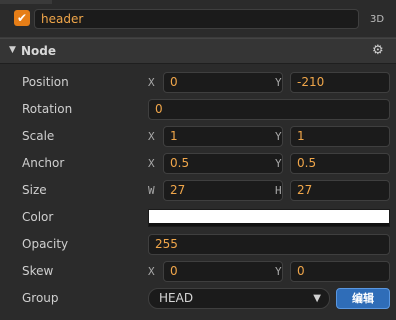  I want to click on anchor-x-field: 0.5, so click(223, 163).